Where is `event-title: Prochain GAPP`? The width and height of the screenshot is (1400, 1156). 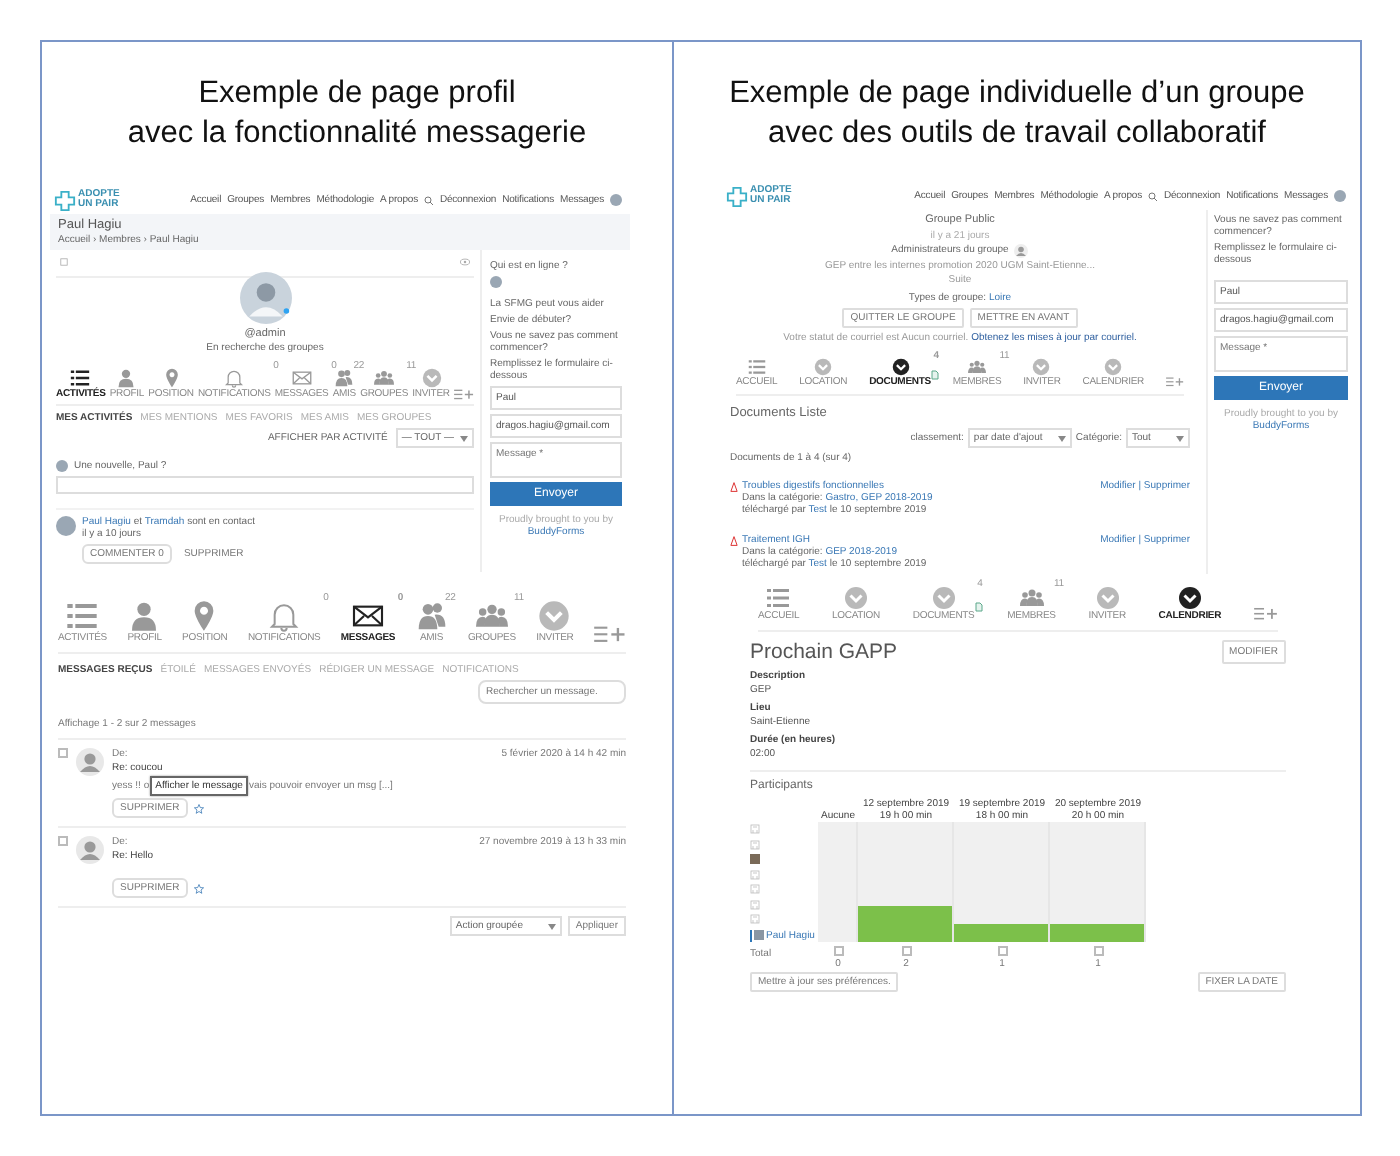
event-title: Prochain GAPP is located at coordinates (824, 652).